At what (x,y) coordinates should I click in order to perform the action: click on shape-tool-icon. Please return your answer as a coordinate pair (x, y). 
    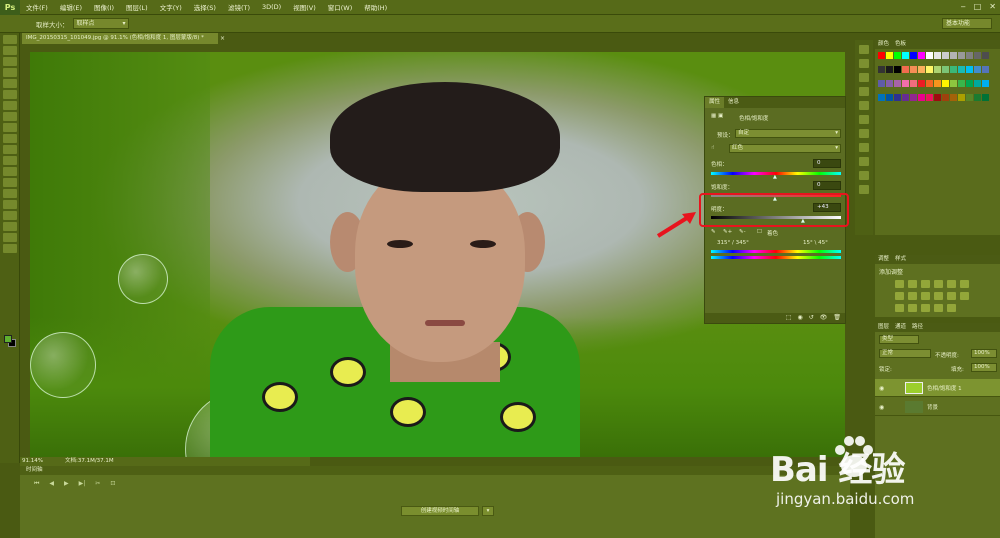
    Looking at the image, I should click on (10, 226).